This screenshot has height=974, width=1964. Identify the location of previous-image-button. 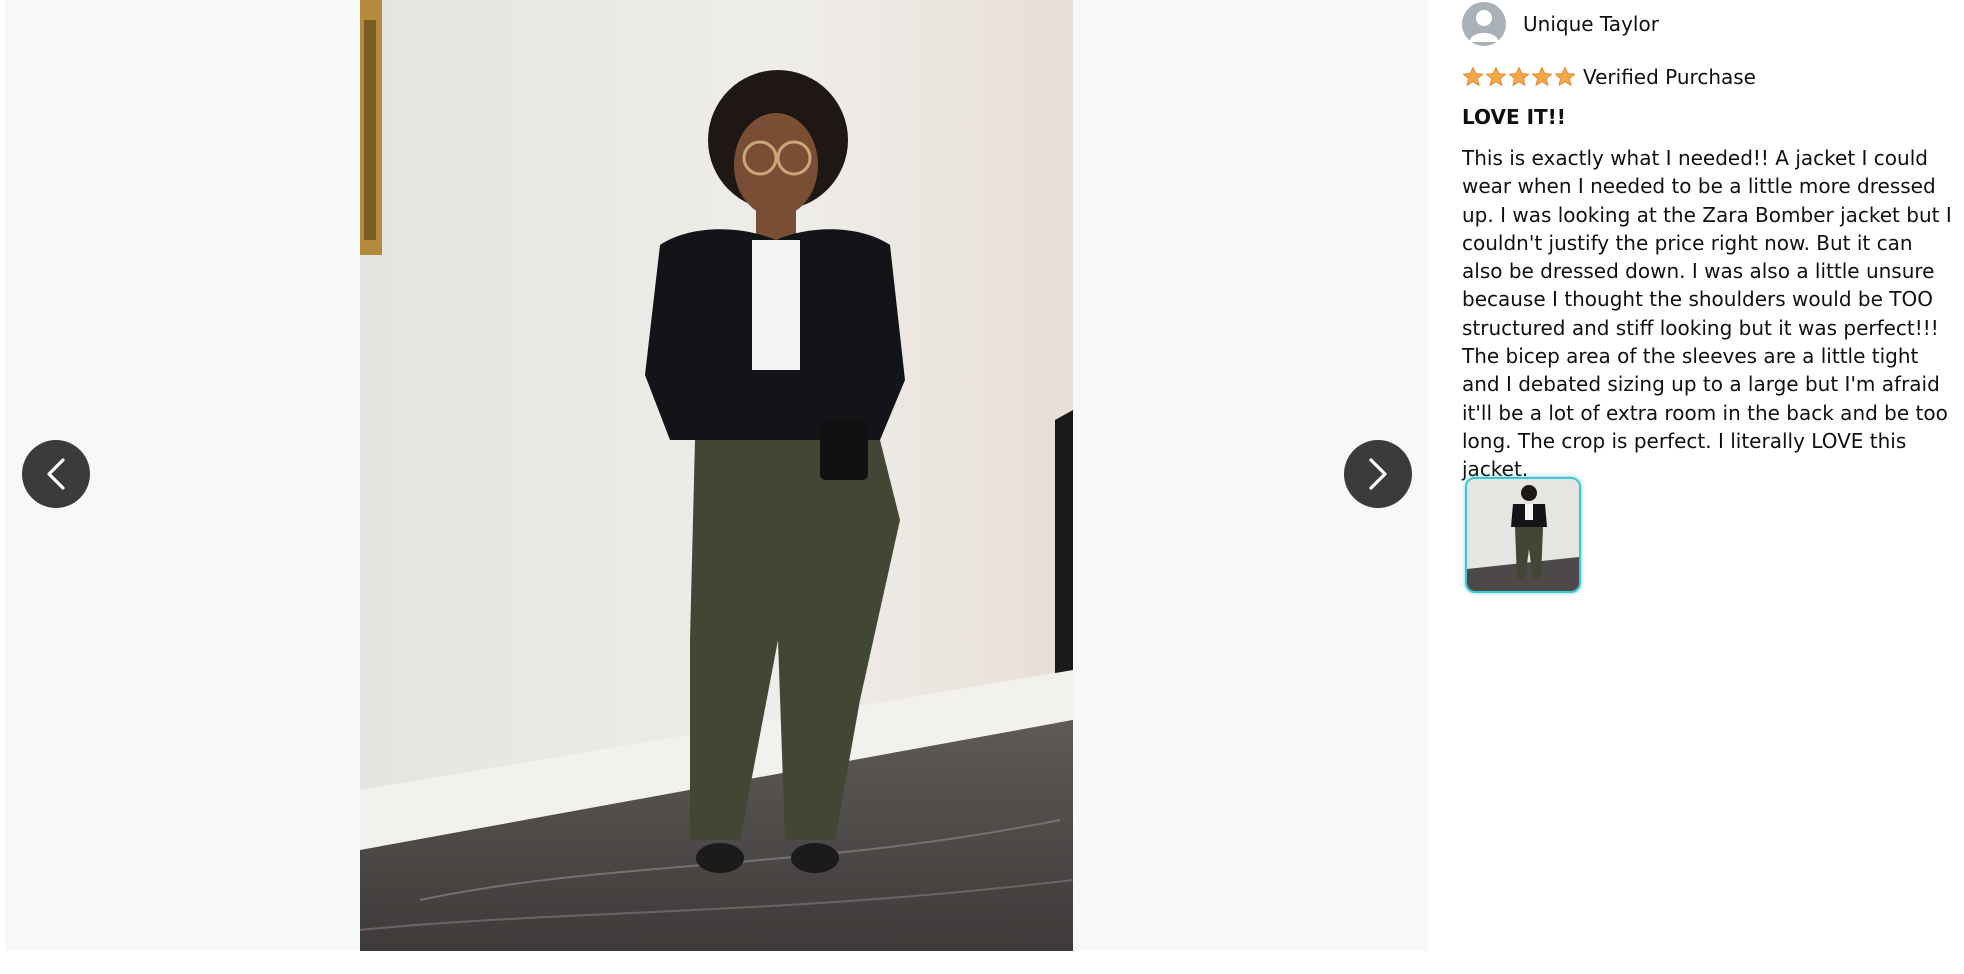
(56, 474).